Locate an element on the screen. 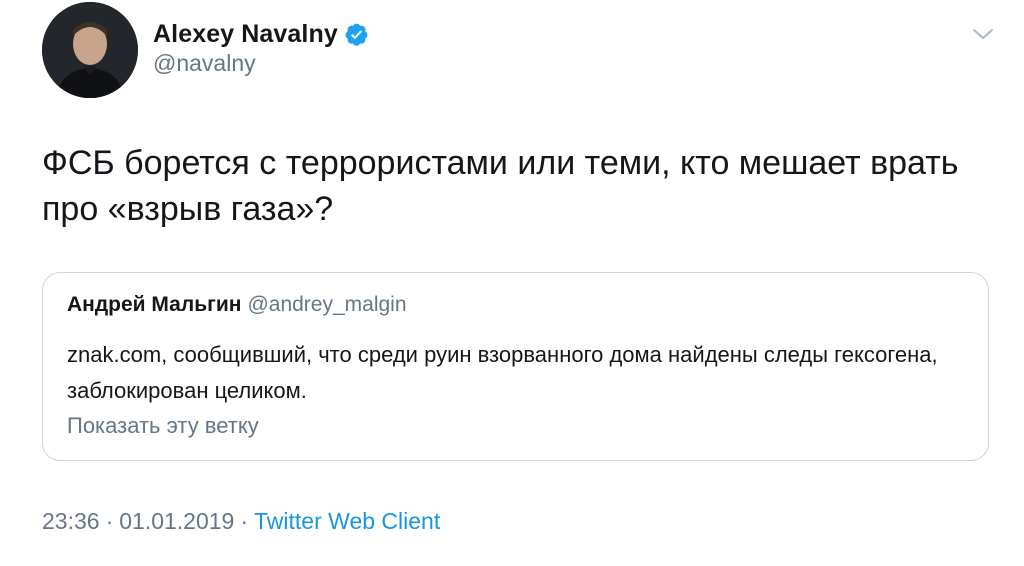  quoted-author-name: Андрей Мальгин is located at coordinates (154, 304).